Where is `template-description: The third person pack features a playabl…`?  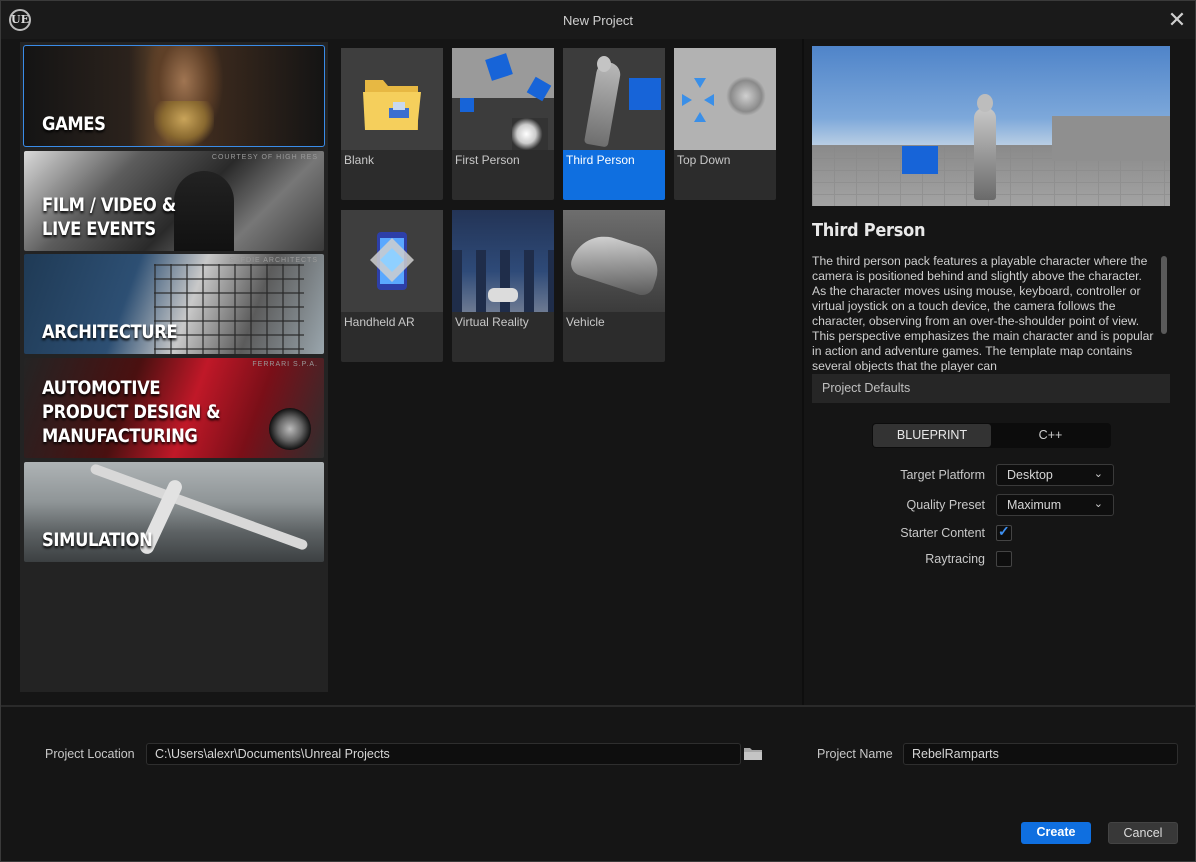 template-description: The third person pack features a playabl… is located at coordinates (983, 313).